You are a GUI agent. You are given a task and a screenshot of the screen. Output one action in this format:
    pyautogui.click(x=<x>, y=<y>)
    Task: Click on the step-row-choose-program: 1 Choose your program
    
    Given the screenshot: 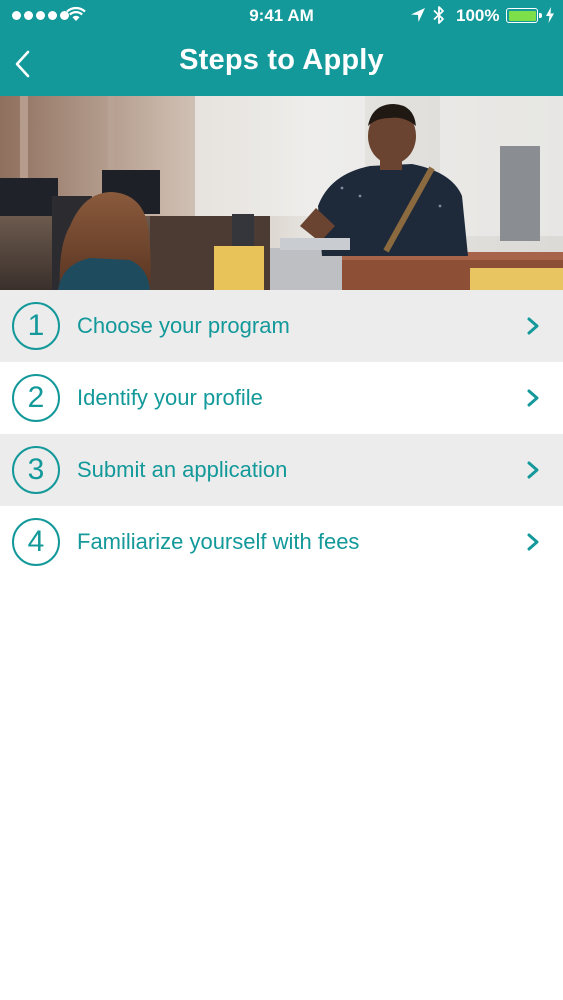 What is the action you would take?
    pyautogui.click(x=281, y=326)
    